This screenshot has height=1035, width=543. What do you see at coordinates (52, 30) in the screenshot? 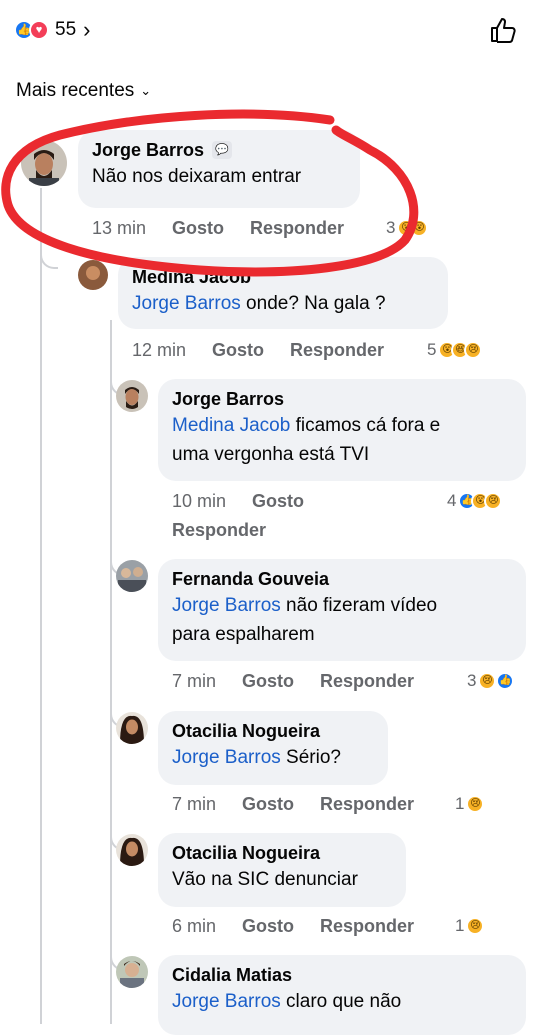
I see `reactions-summary: 👍 ♥ 55 ›` at bounding box center [52, 30].